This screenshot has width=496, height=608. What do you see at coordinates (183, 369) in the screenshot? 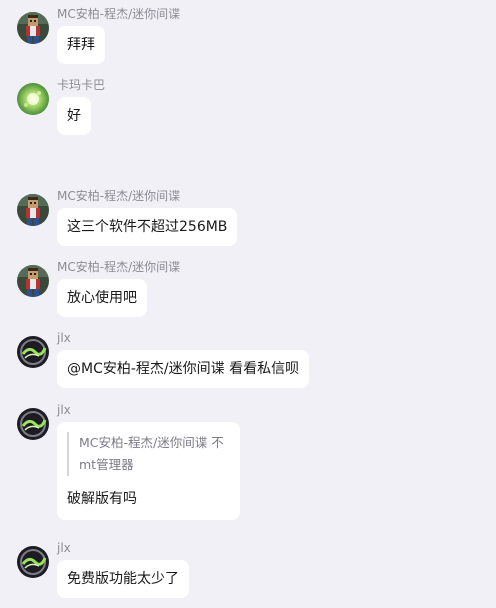
I see `message-bubble: @MC安柏-程杰/迷你间谍 看看私信呗` at bounding box center [183, 369].